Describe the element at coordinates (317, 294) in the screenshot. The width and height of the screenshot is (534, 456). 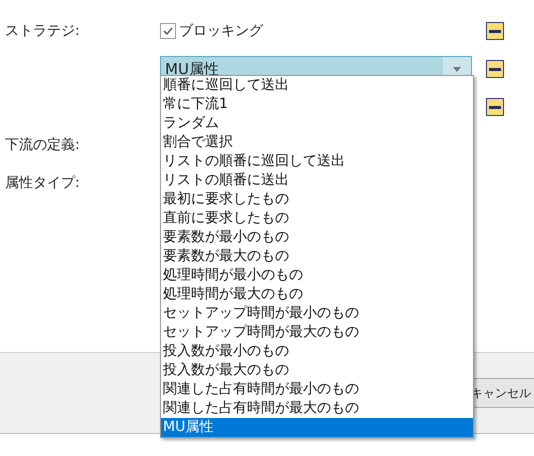
I see `dropdown-option: 処理時間が最大のもの` at that location.